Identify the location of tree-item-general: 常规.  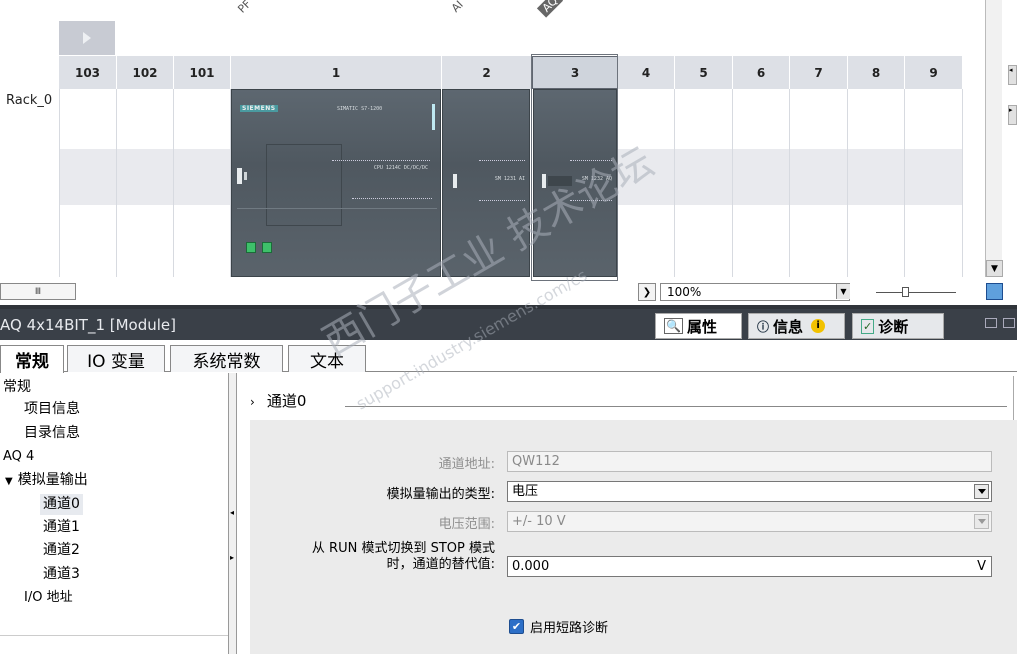
(17, 387).